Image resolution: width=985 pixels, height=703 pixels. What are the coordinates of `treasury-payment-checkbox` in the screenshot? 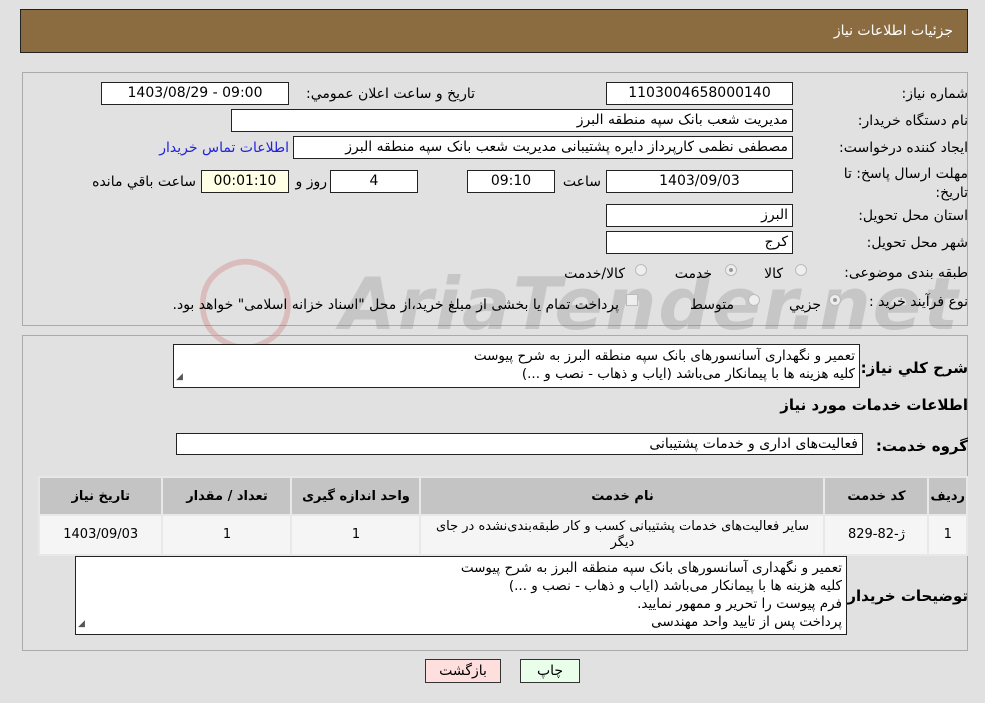 It's located at (632, 300).